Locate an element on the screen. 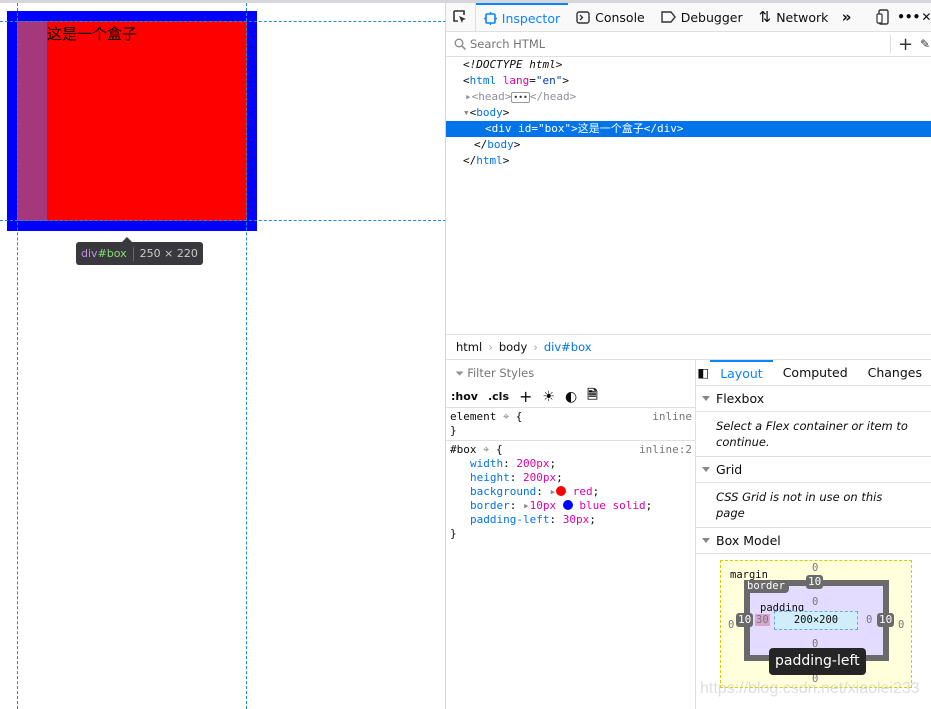 The height and width of the screenshot is (709, 931). add-node-button: + is located at coordinates (905, 44).